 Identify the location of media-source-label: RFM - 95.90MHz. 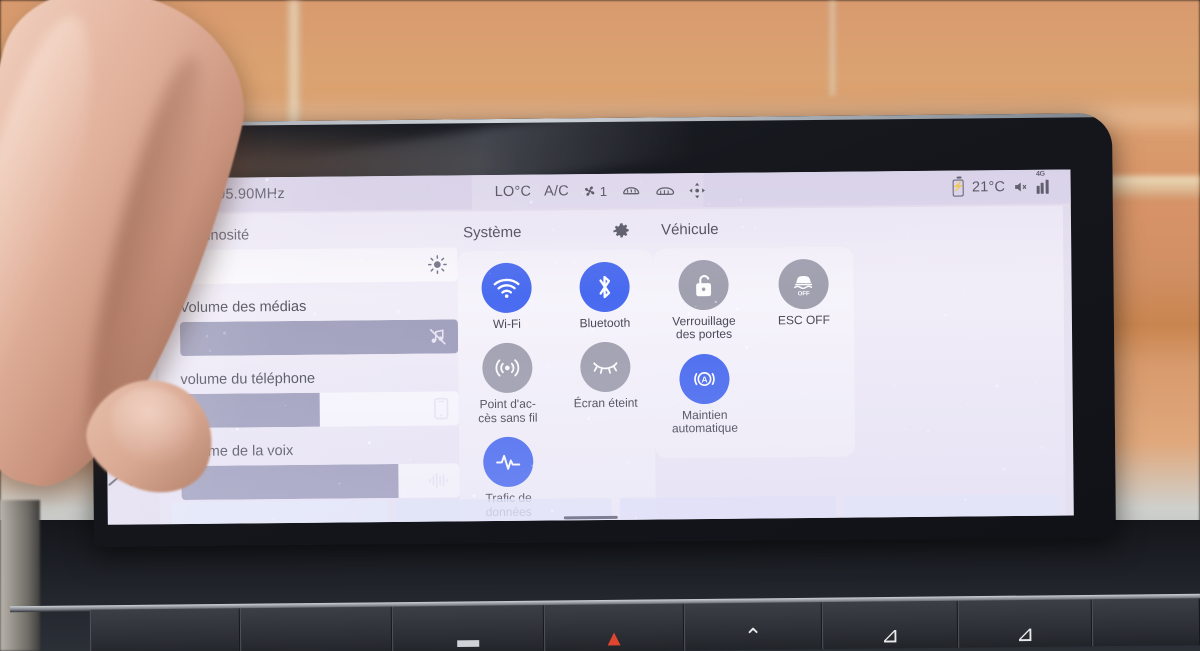
(228, 195).